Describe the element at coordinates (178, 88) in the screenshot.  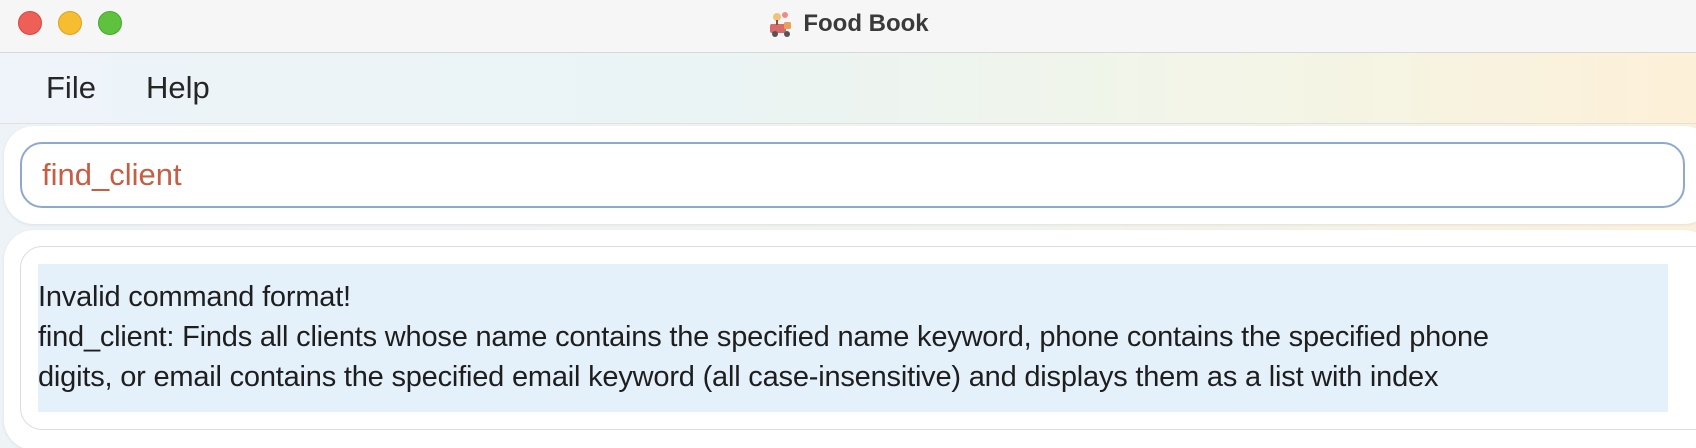
I see `menu-help: Help` at that location.